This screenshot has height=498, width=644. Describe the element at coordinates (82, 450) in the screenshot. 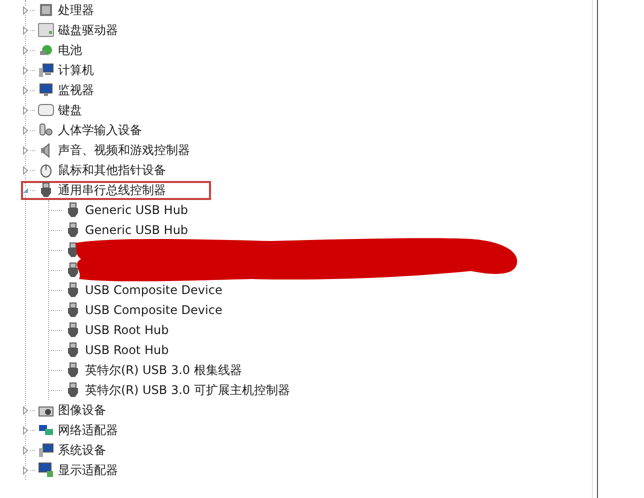

I see `tree-item: 系统设备` at that location.